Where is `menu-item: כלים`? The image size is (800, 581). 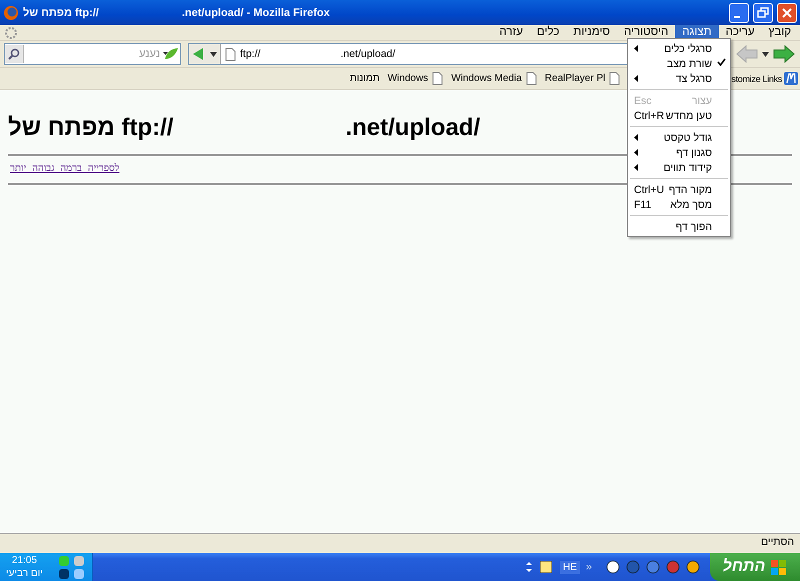
menu-item: כלים is located at coordinates (548, 32).